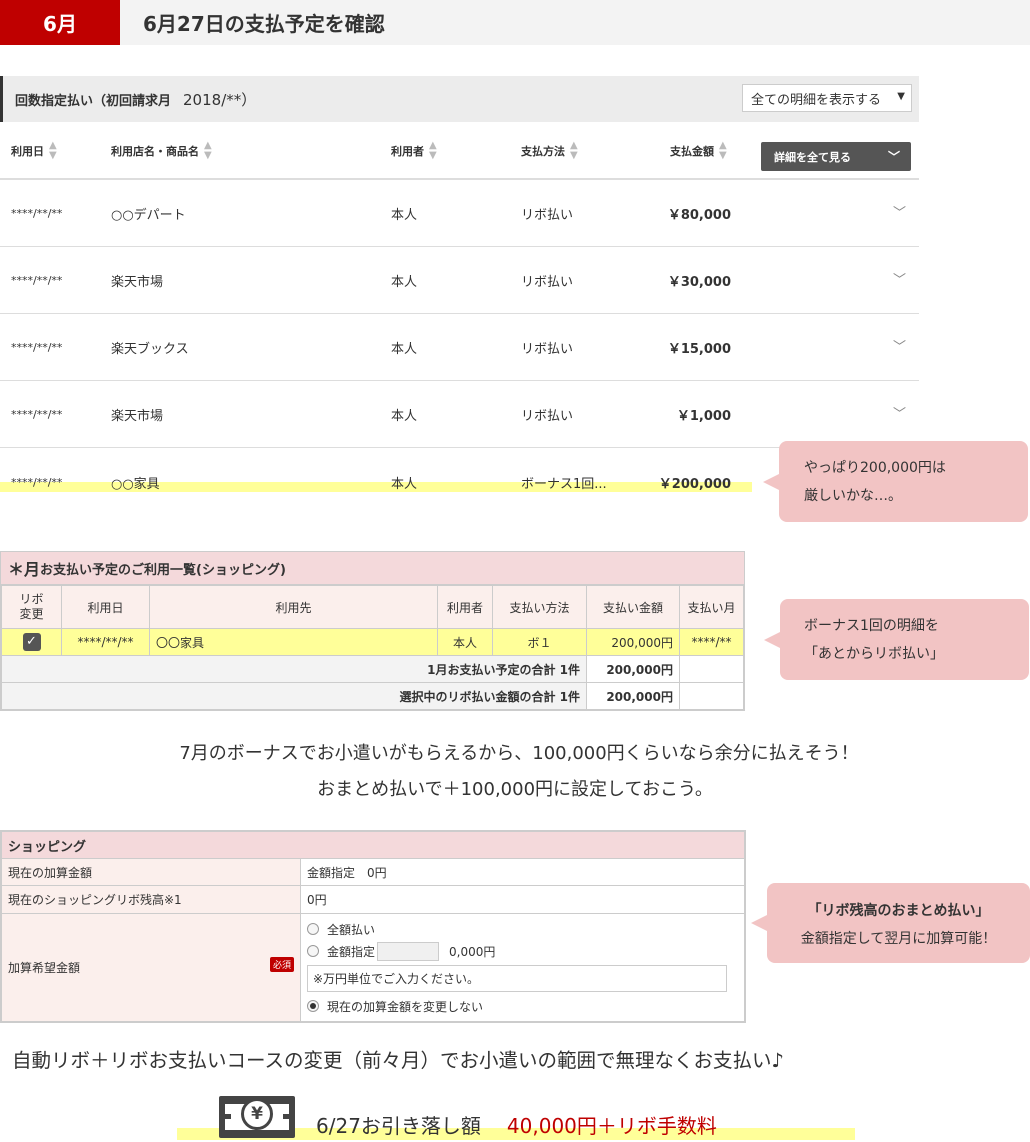  Describe the element at coordinates (539, 607) in the screenshot. I see `col-method: 支払い方法` at that location.